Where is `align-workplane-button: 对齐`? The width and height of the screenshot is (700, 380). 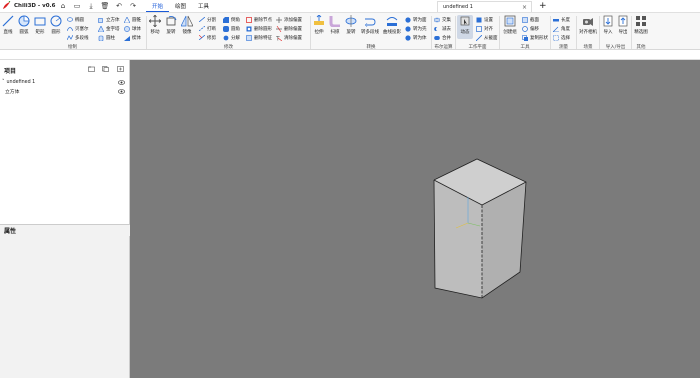
align-workplane-button: 对齐 is located at coordinates (484, 28).